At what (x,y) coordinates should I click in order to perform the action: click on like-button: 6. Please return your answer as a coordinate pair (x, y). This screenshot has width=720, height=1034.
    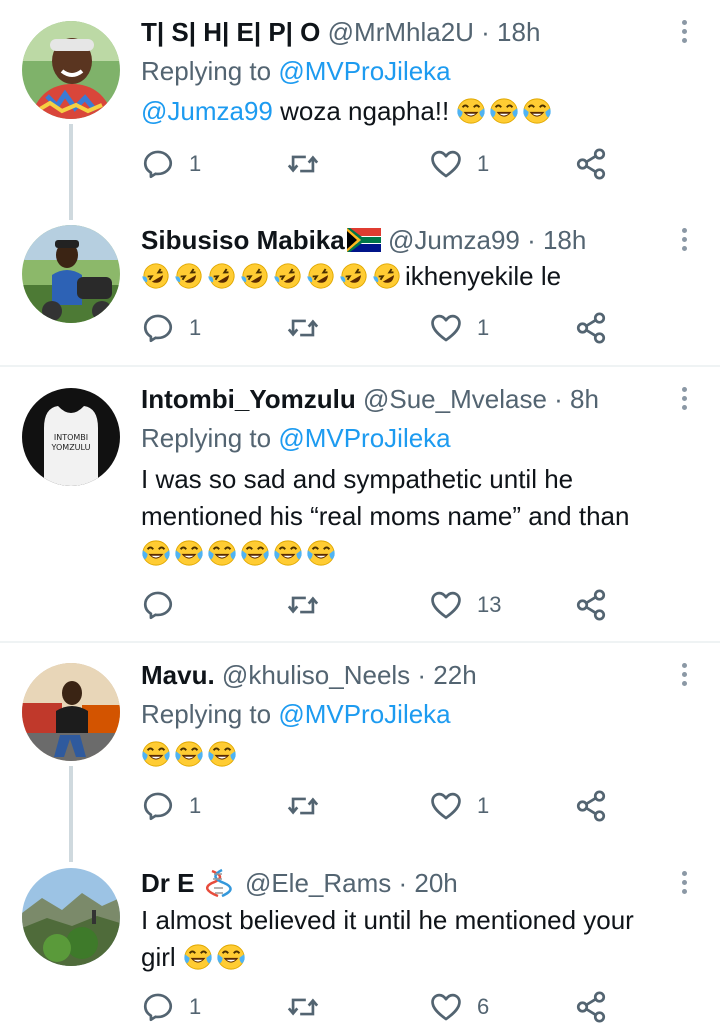
    Looking at the image, I should click on (459, 1007).